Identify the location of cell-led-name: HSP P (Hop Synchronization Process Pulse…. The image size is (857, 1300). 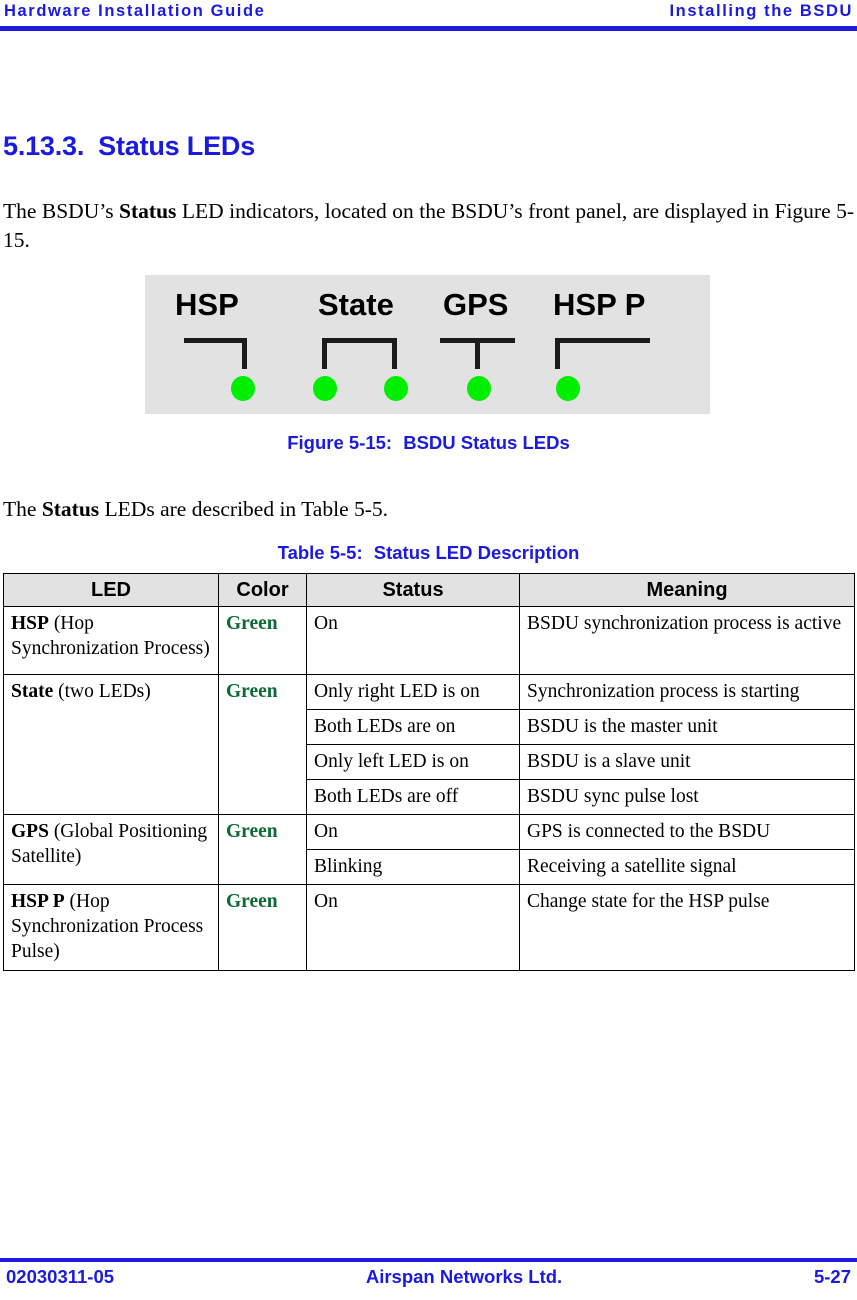
(111, 927).